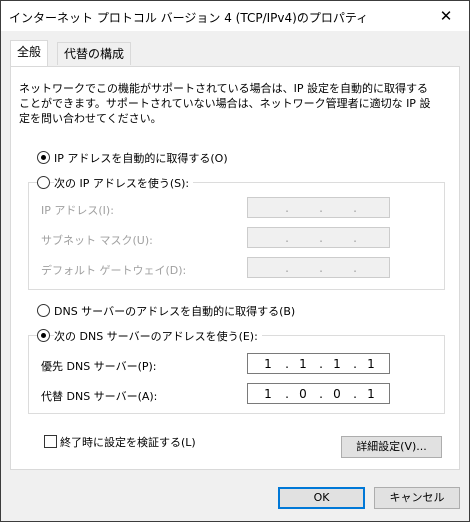 The width and height of the screenshot is (470, 522). I want to click on alternate-dns-input: 1 . 0 . 0 . 1, so click(318, 393).